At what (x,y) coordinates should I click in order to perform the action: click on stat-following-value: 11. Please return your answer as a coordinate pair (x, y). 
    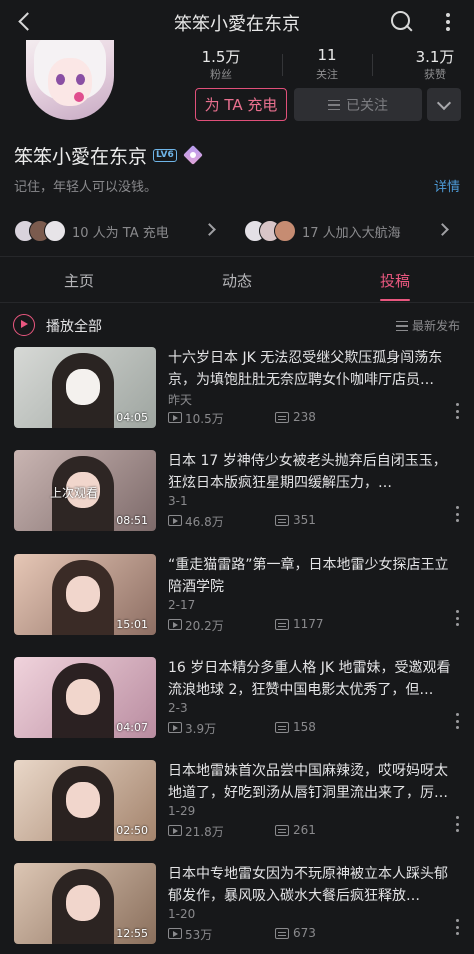
    Looking at the image, I should click on (327, 55).